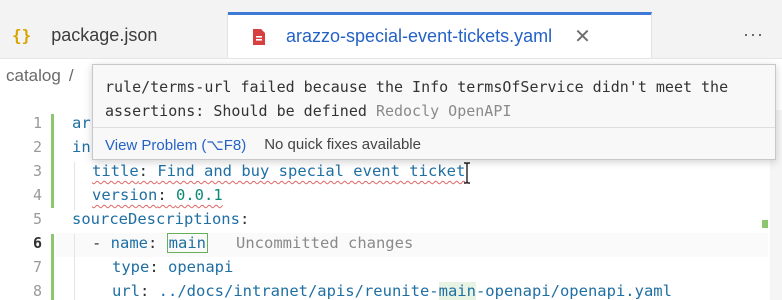 This screenshot has width=782, height=300. I want to click on yaml-key: title, so click(115, 171).